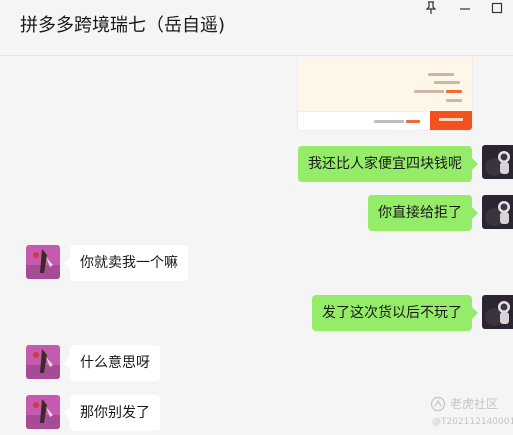 The height and width of the screenshot is (435, 513). I want to click on screenshot-total-line, so click(389, 121).